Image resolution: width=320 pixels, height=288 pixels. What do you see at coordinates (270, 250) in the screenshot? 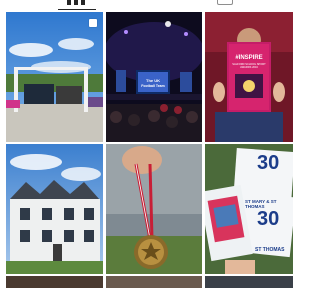
I see `card-text-2: ST THOMAS` at bounding box center [270, 250].